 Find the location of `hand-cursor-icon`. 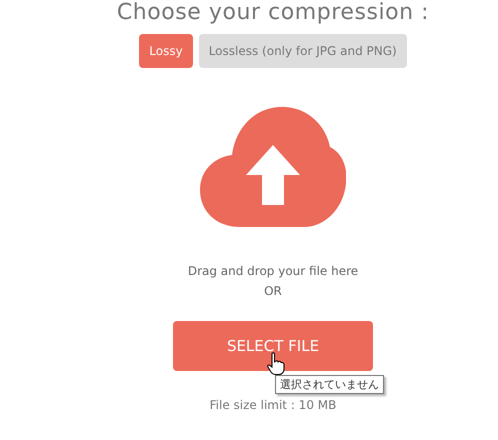

hand-cursor-icon is located at coordinates (276, 364).